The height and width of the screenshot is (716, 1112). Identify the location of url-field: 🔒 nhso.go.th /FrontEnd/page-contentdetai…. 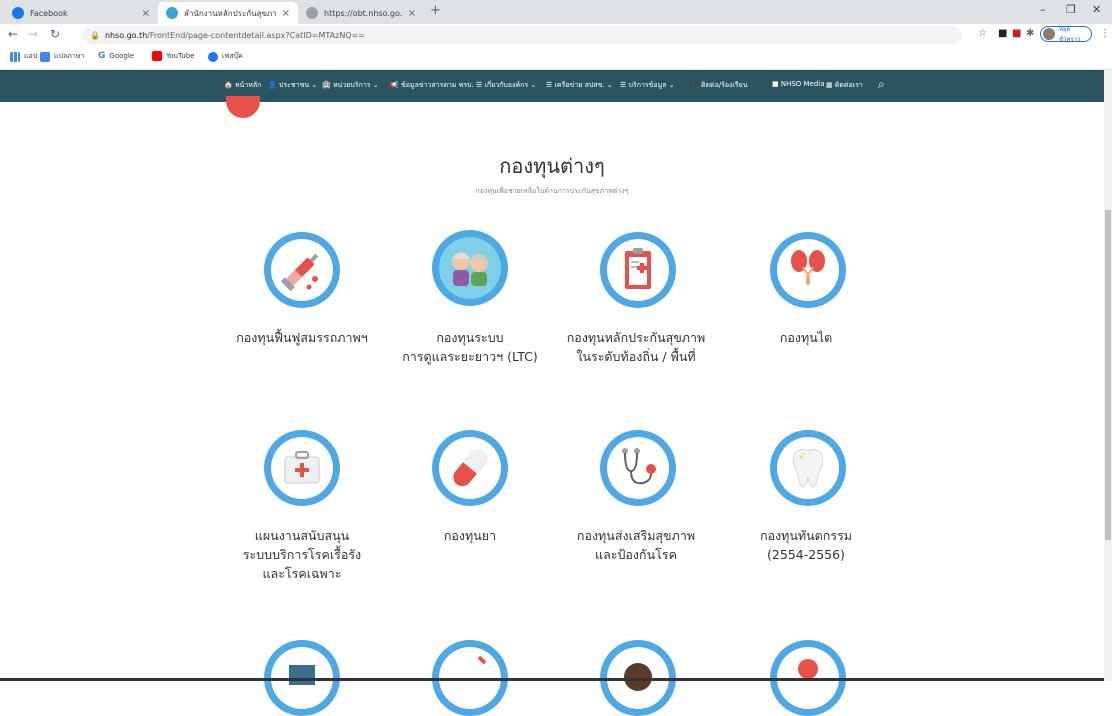
(522, 35).